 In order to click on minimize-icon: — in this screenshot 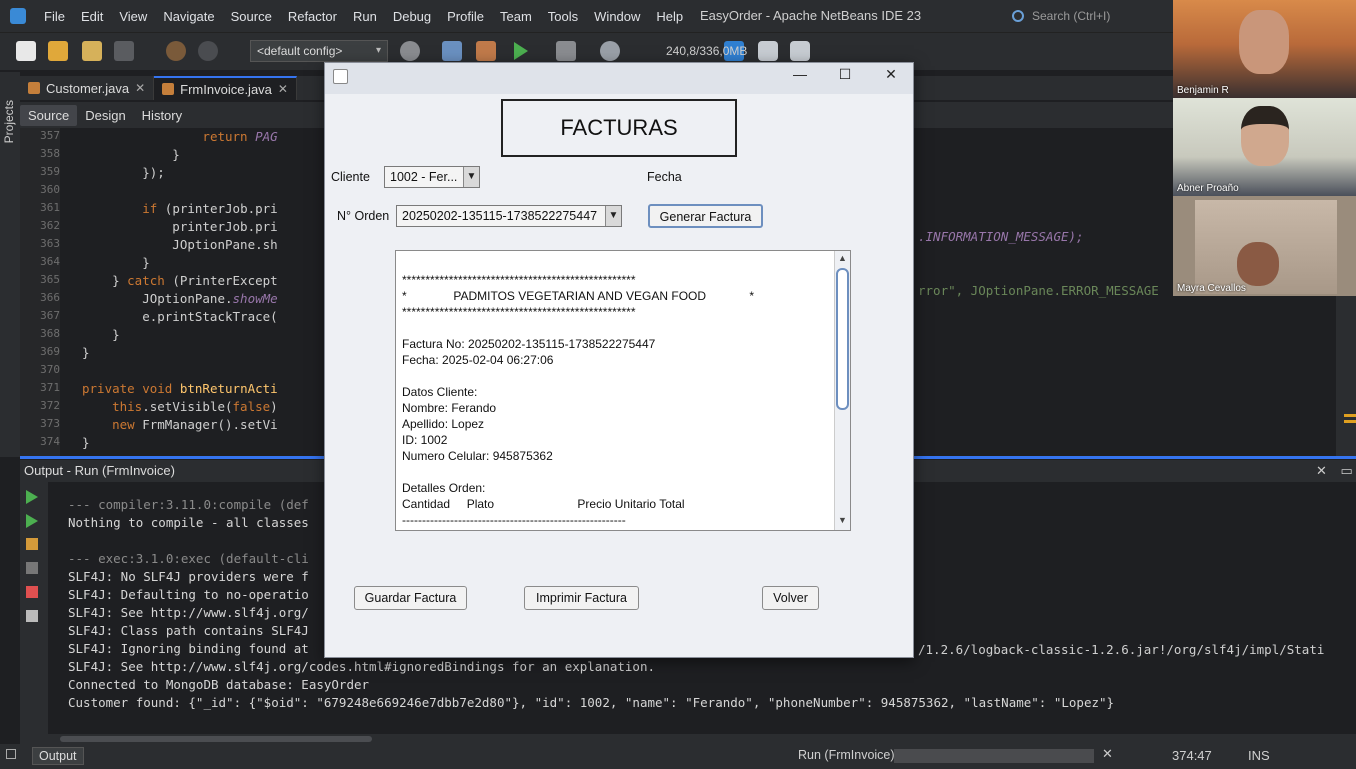, I will do `click(800, 77)`.